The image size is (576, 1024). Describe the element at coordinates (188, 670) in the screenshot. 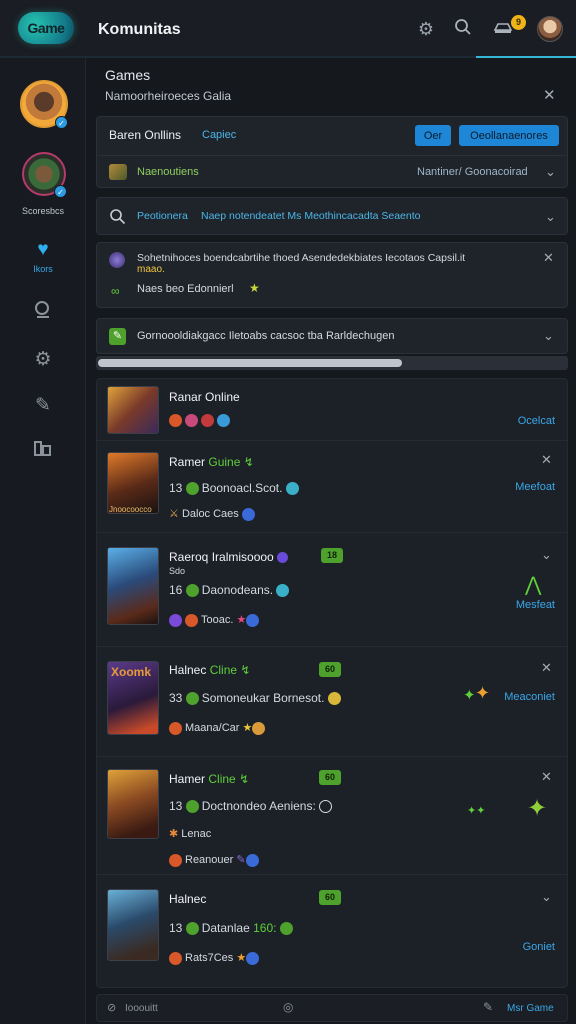

I see `game-name-text: Halnec` at that location.